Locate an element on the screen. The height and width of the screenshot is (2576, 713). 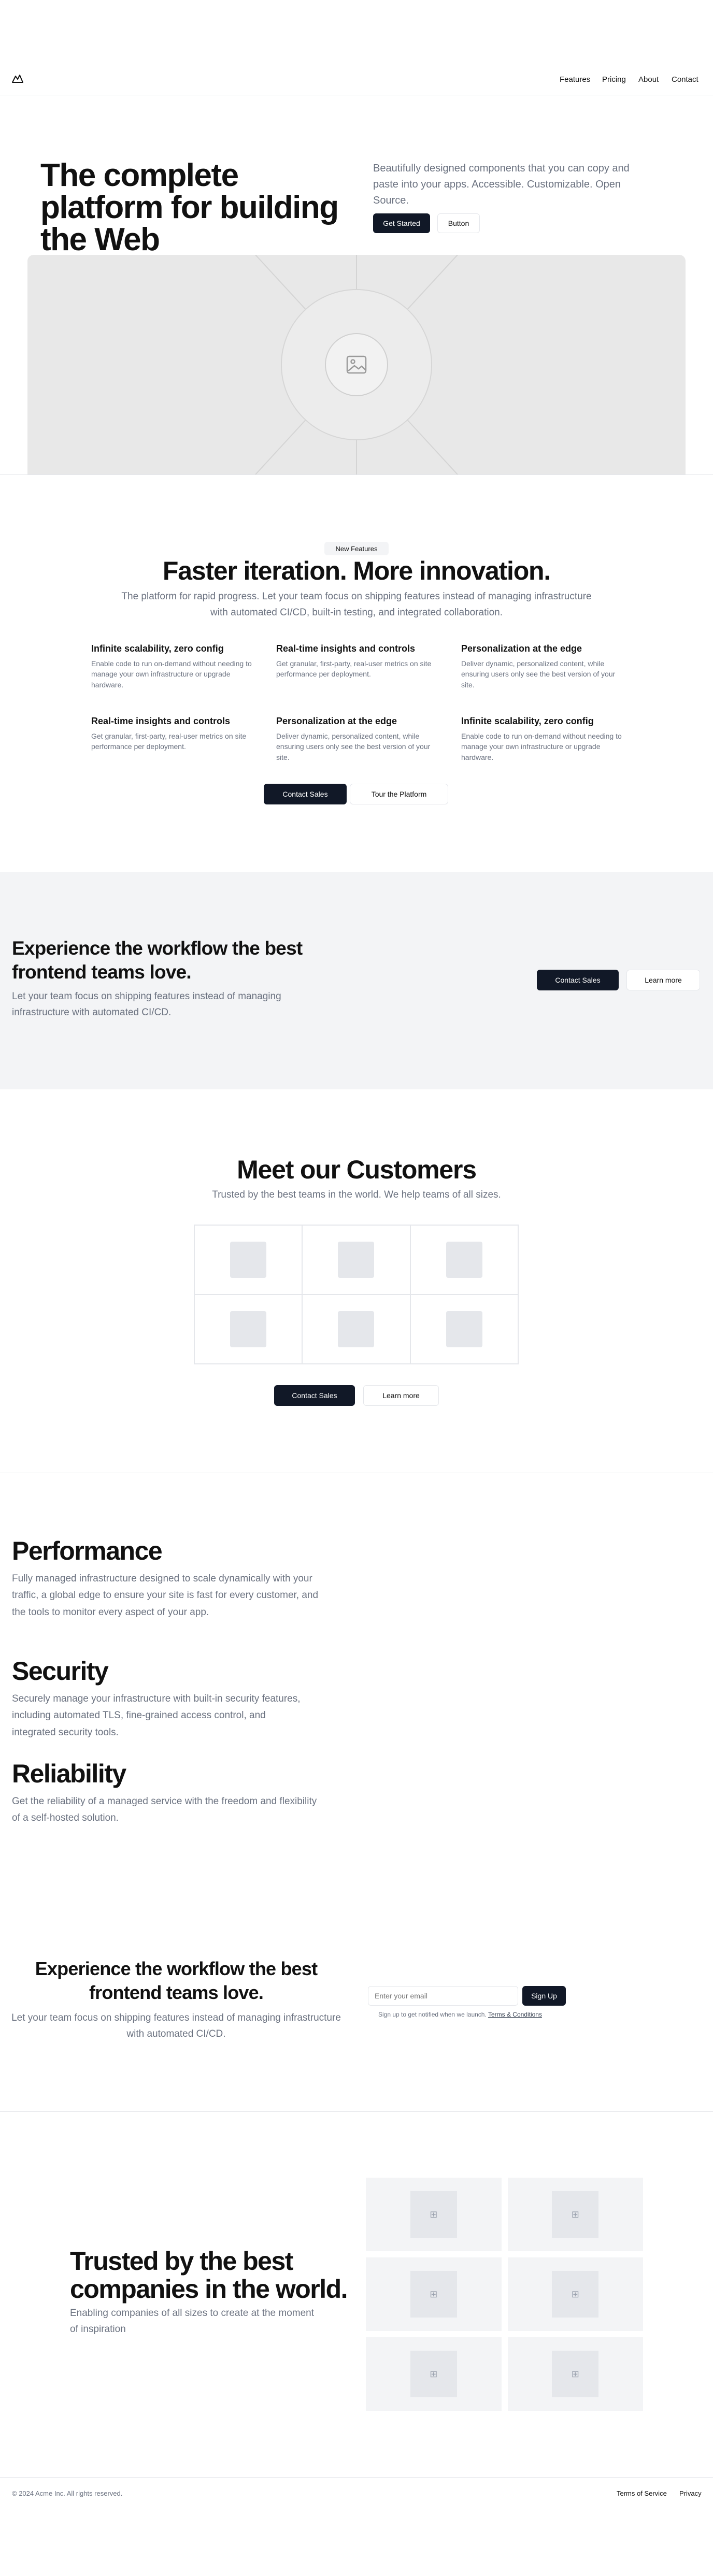
hero-image-placeholder is located at coordinates (356, 364).